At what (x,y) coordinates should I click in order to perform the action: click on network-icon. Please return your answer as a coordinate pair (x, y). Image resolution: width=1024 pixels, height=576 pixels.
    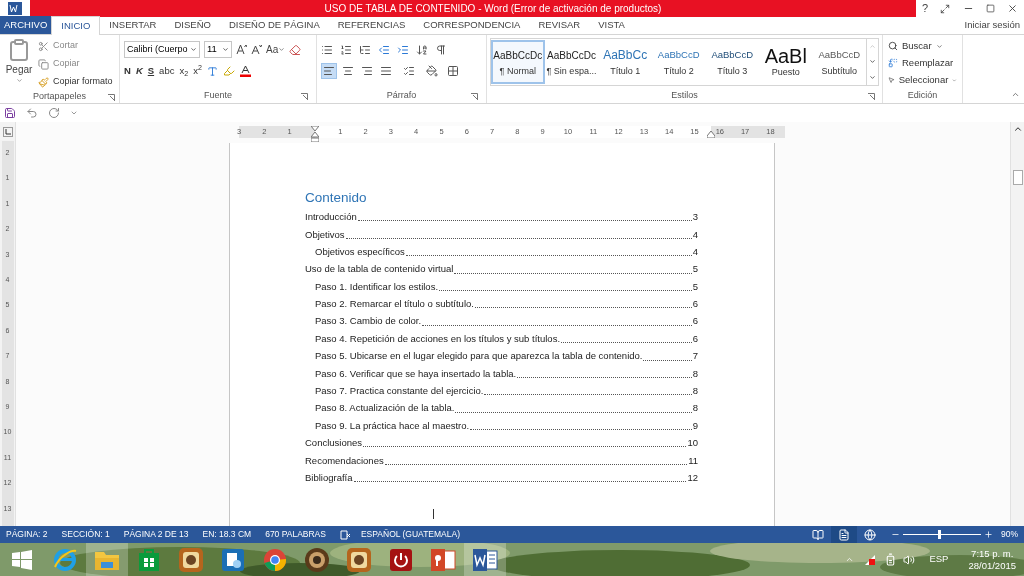
    Looking at the image, I should click on (870, 559).